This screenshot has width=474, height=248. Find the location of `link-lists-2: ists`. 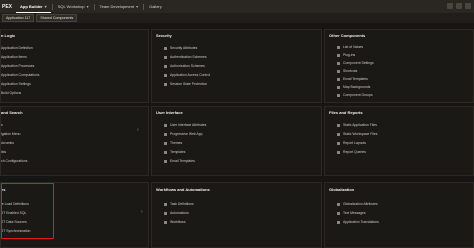

link-lists-2: ists is located at coordinates (3, 152).